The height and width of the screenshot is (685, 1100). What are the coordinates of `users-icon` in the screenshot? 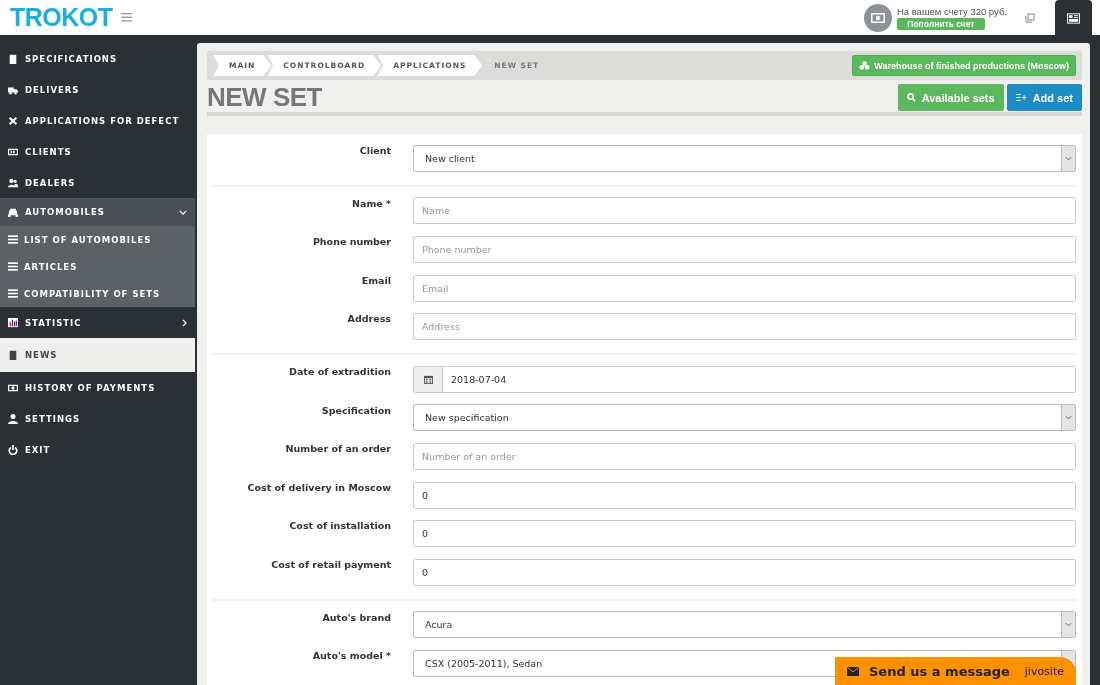 It's located at (13, 182).